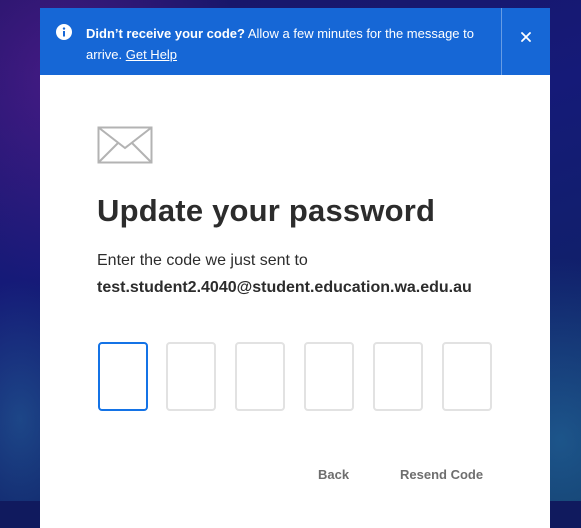 The width and height of the screenshot is (581, 528). Describe the element at coordinates (202, 260) in the screenshot. I see `instruction-text: Enter the code we just sent to` at that location.